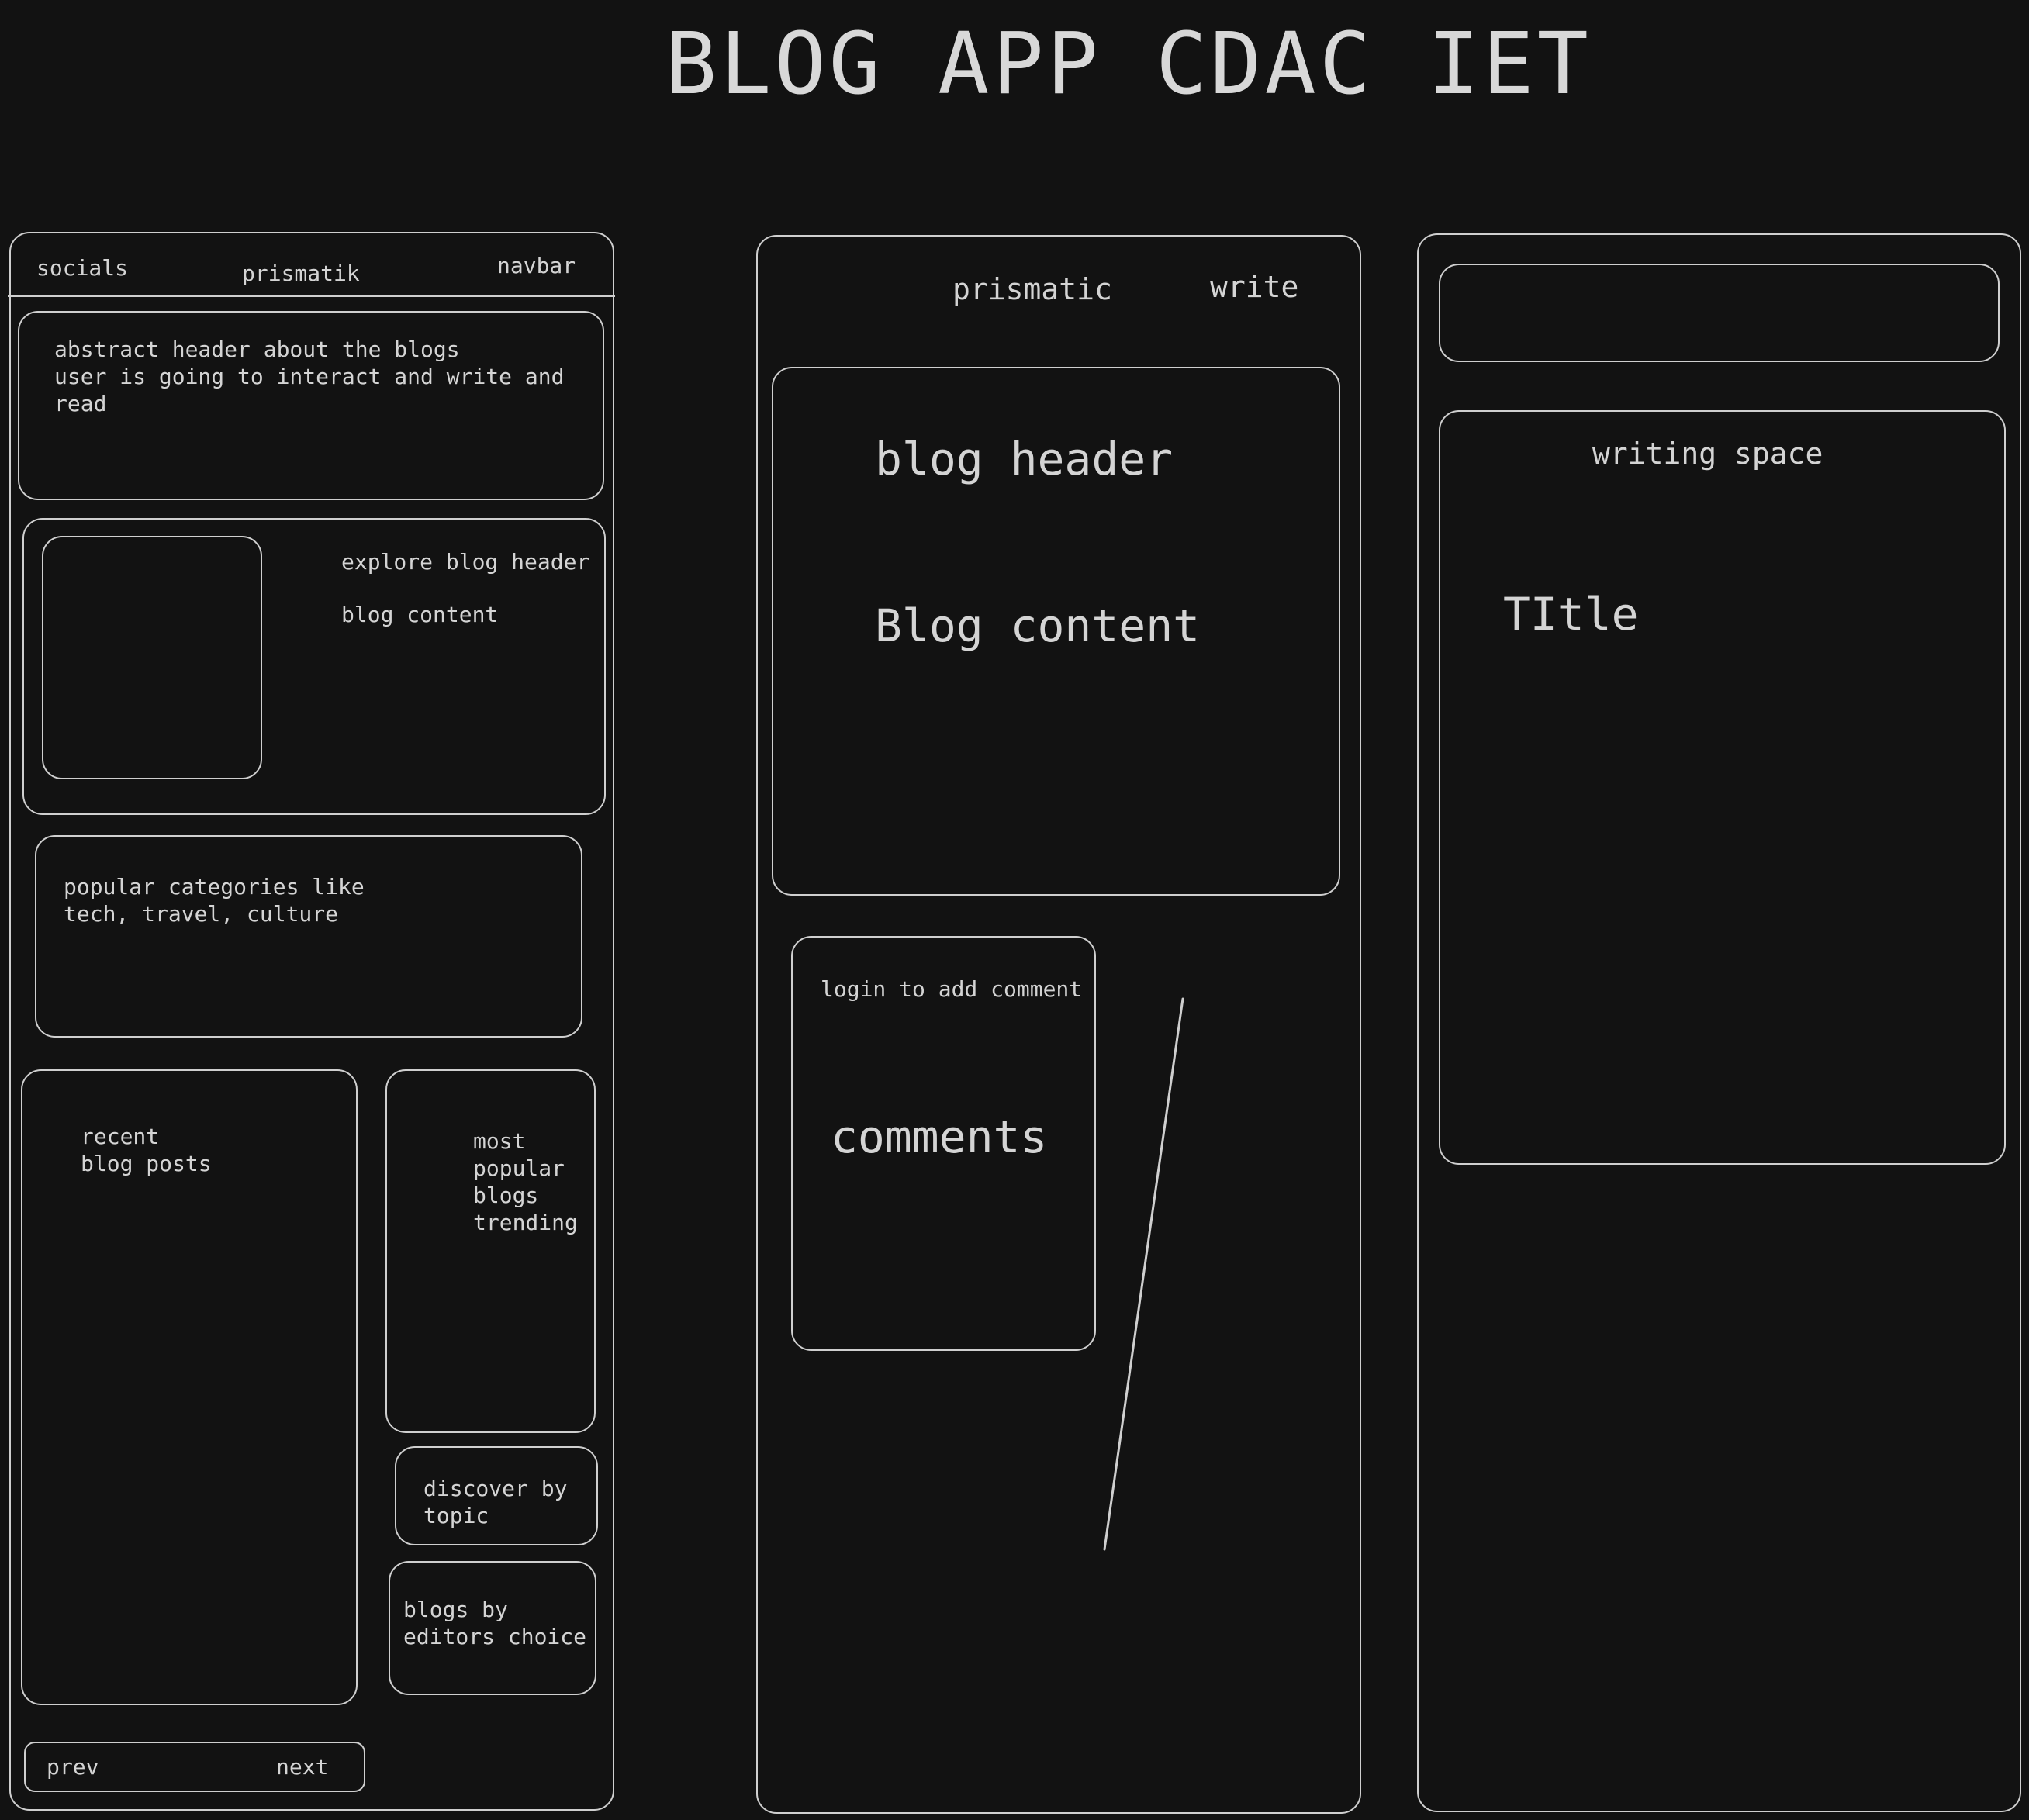 The width and height of the screenshot is (2029, 1820). Describe the element at coordinates (495, 1502) in the screenshot. I see `discover-by-topic-text: discover by topic` at that location.